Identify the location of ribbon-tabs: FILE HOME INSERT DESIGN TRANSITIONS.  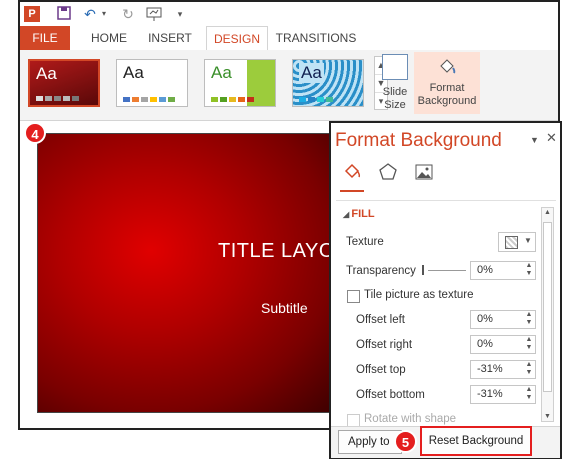
(289, 39).